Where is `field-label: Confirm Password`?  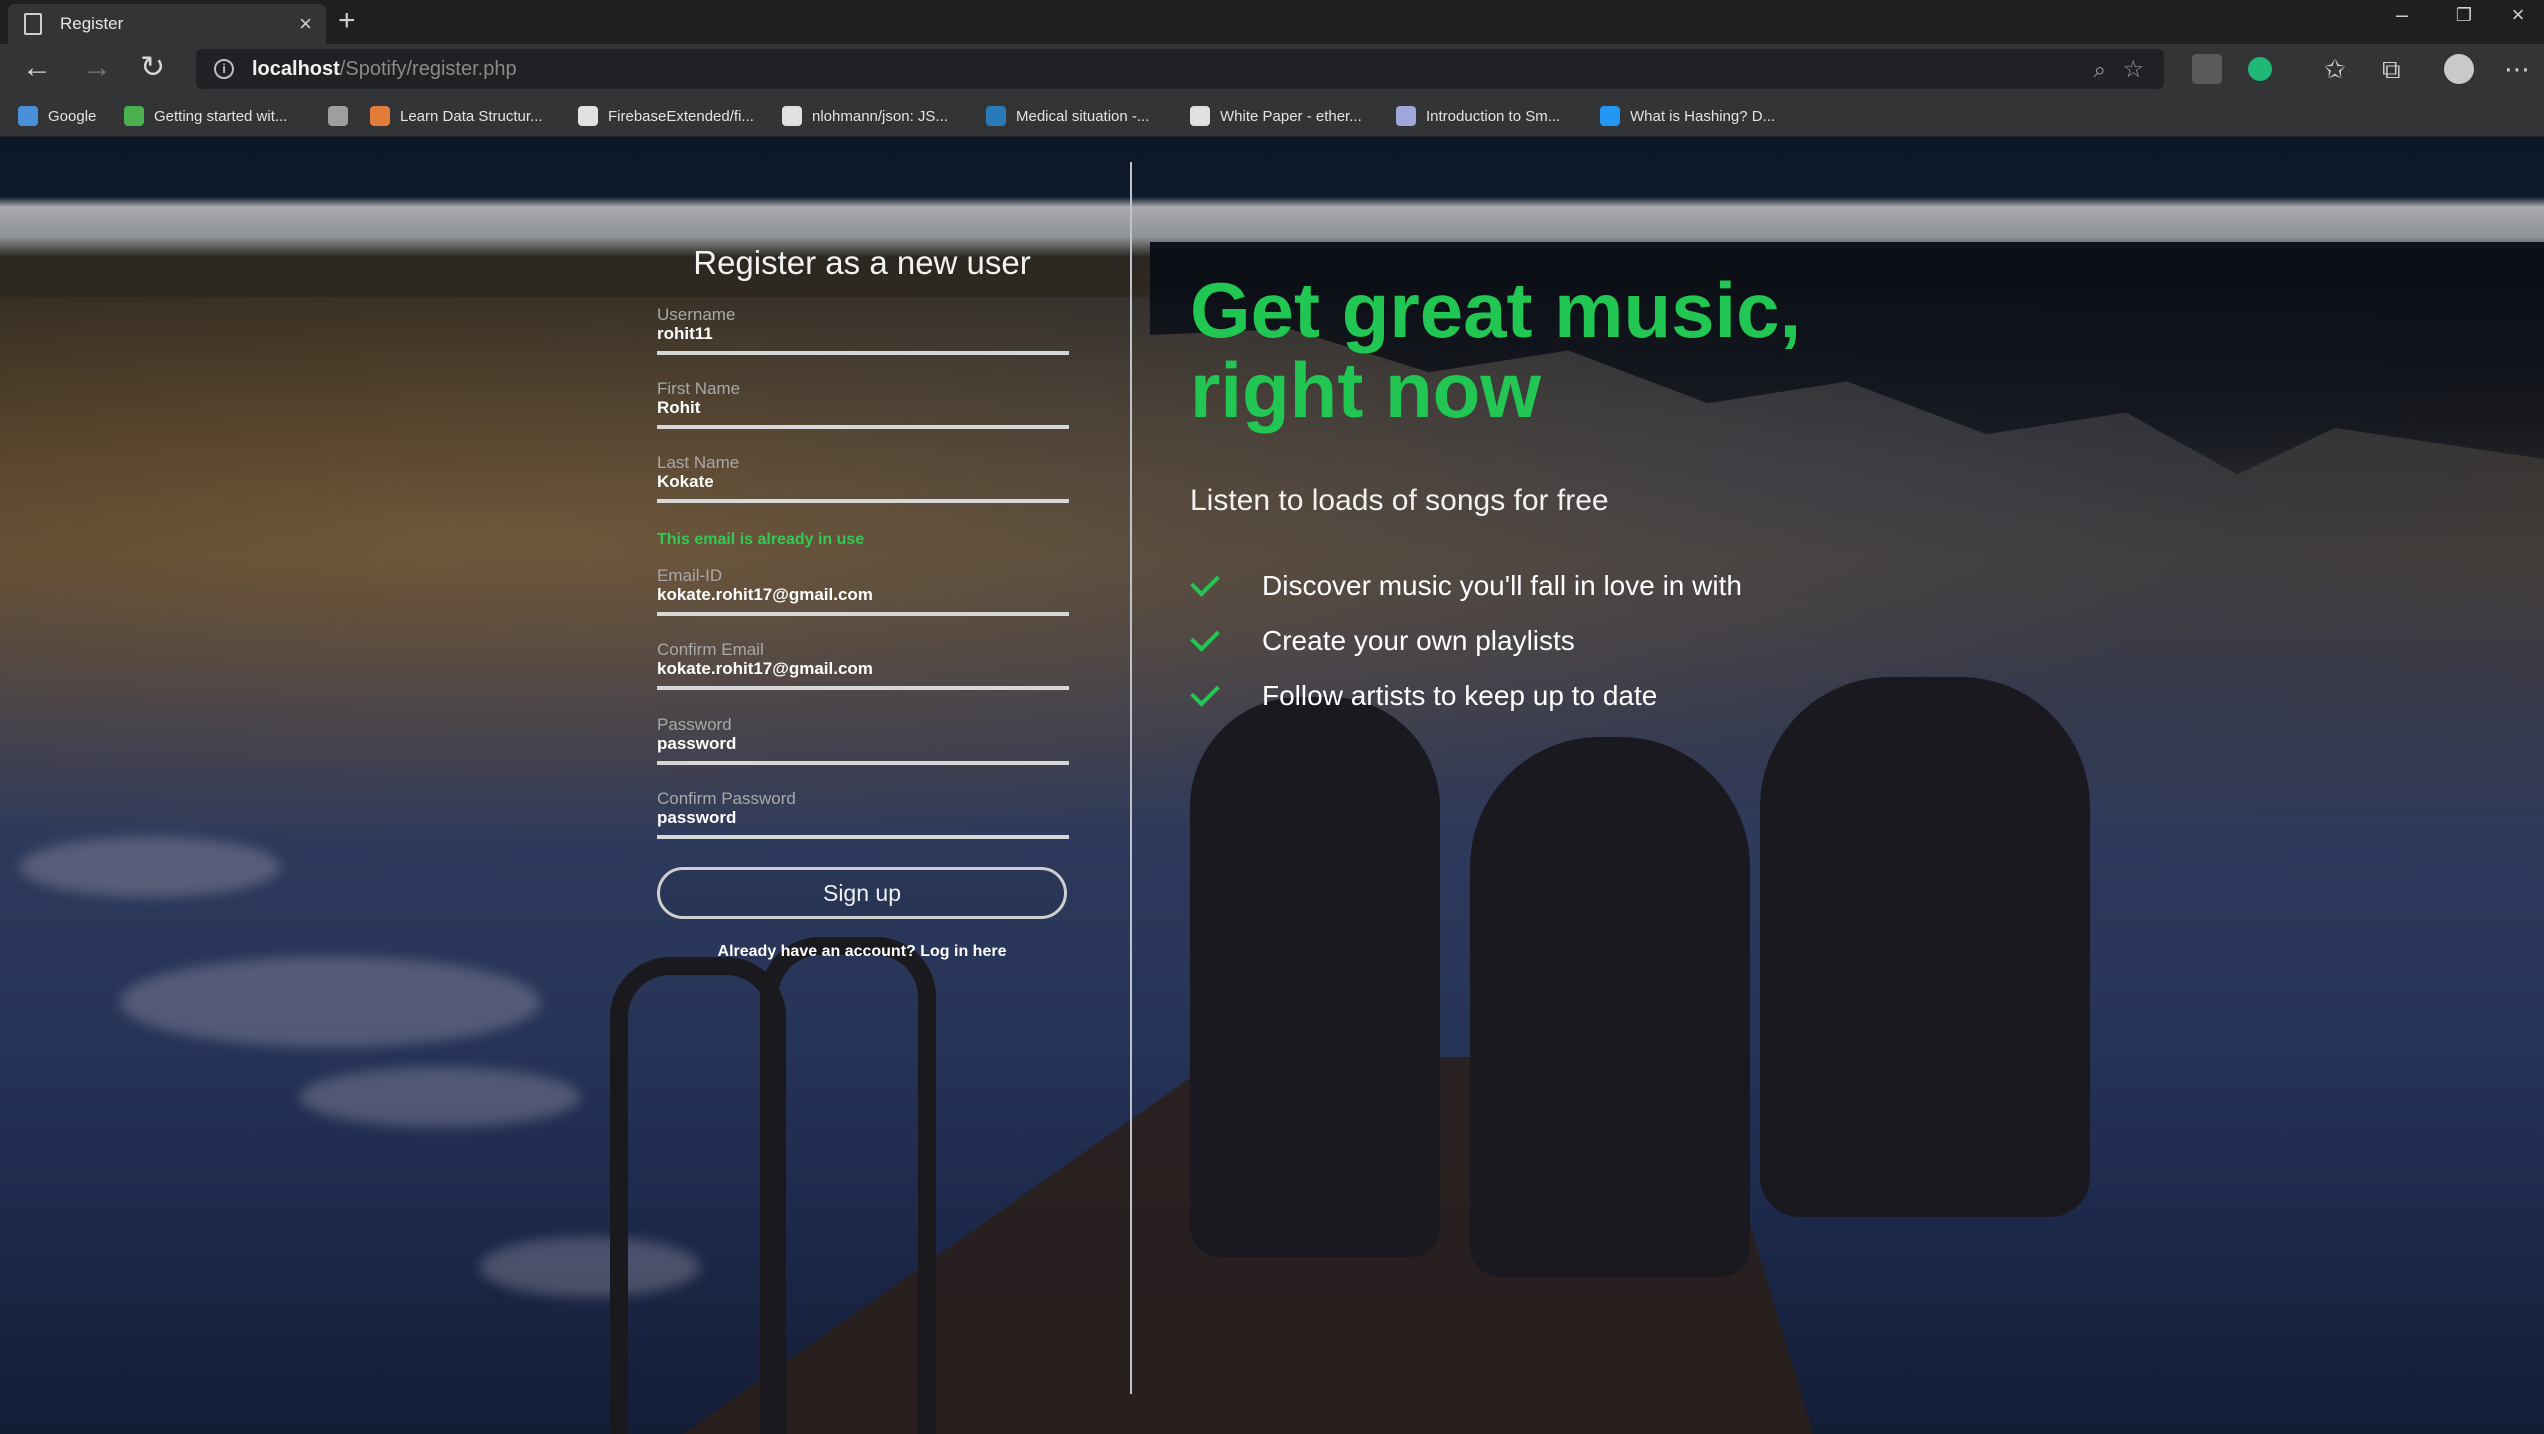 field-label: Confirm Password is located at coordinates (726, 798).